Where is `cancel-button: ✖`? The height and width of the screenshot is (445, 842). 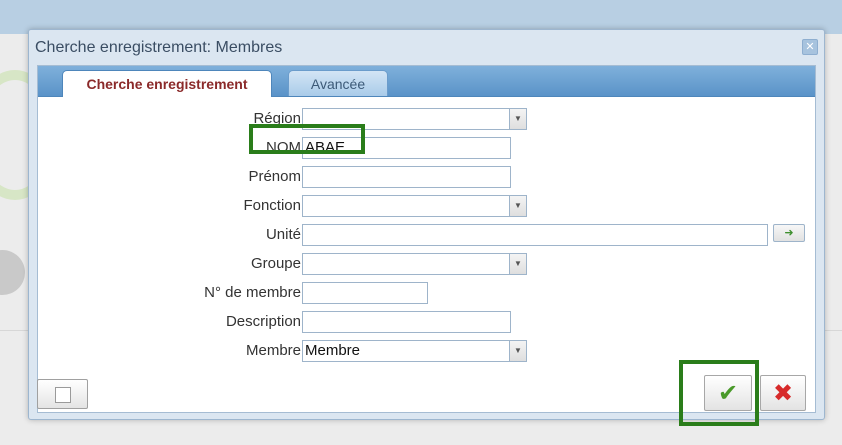 cancel-button: ✖ is located at coordinates (783, 393).